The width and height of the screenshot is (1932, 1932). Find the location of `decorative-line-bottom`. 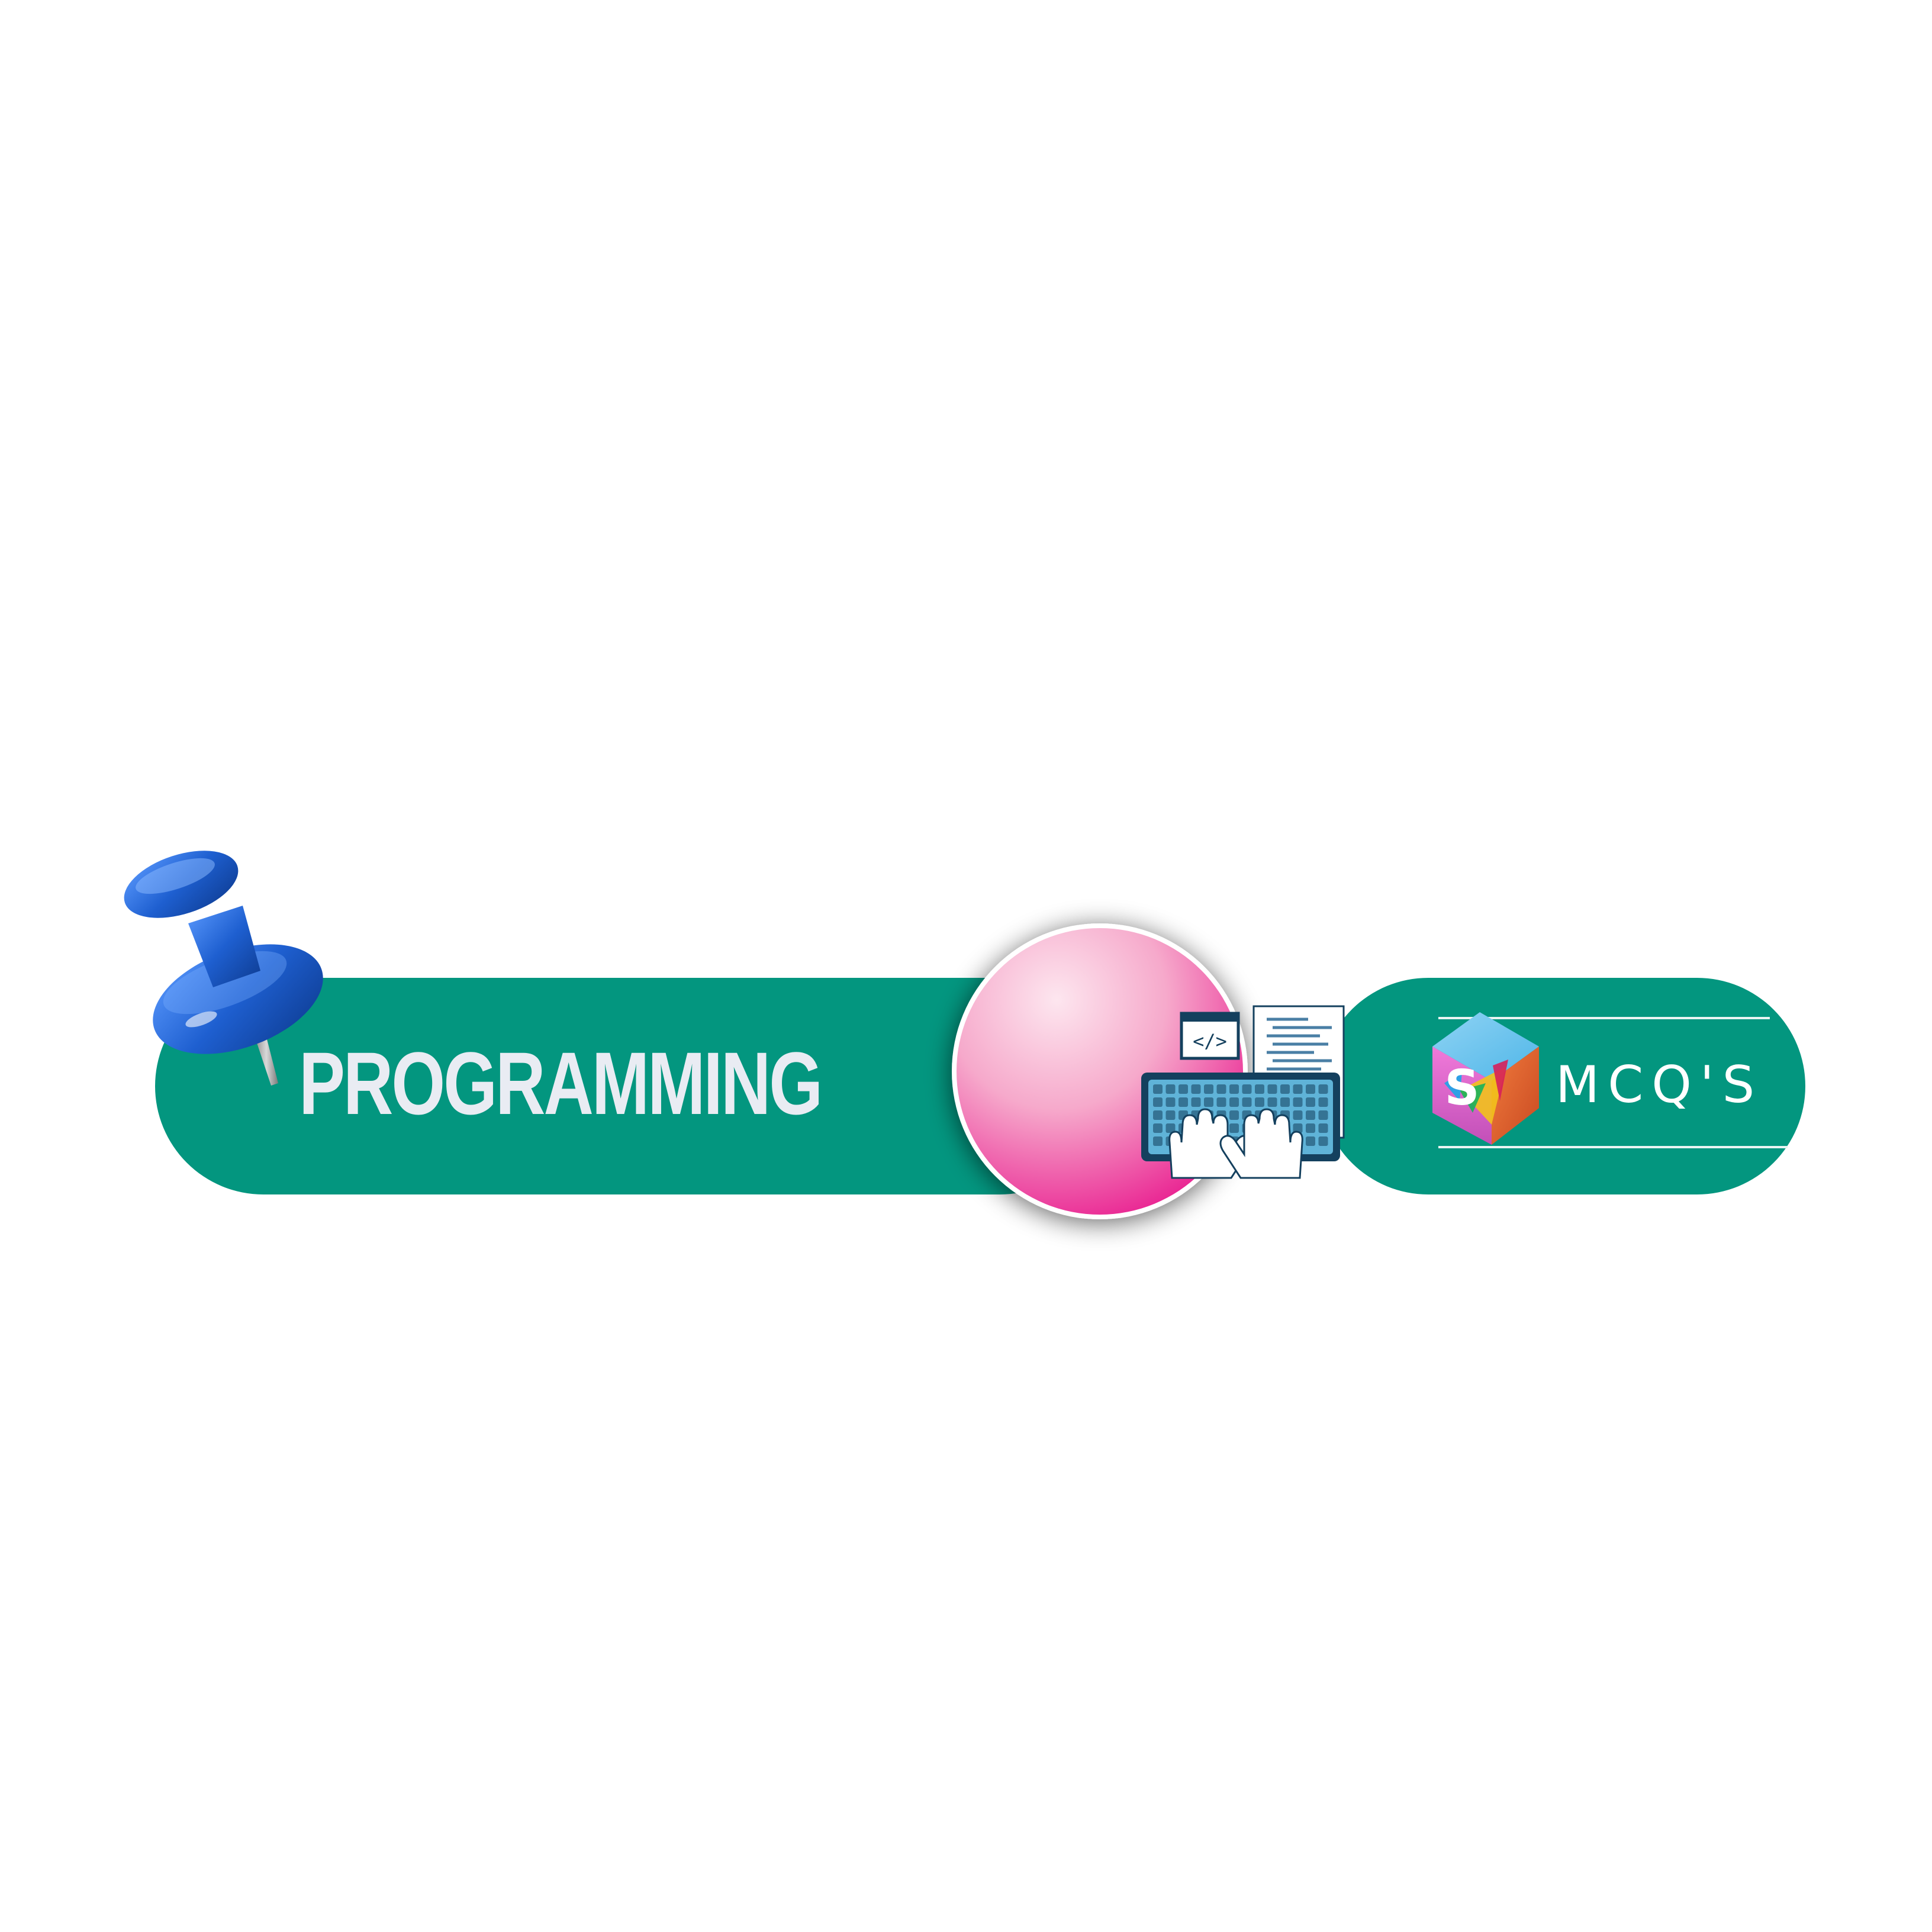

decorative-line-bottom is located at coordinates (1613, 1147).